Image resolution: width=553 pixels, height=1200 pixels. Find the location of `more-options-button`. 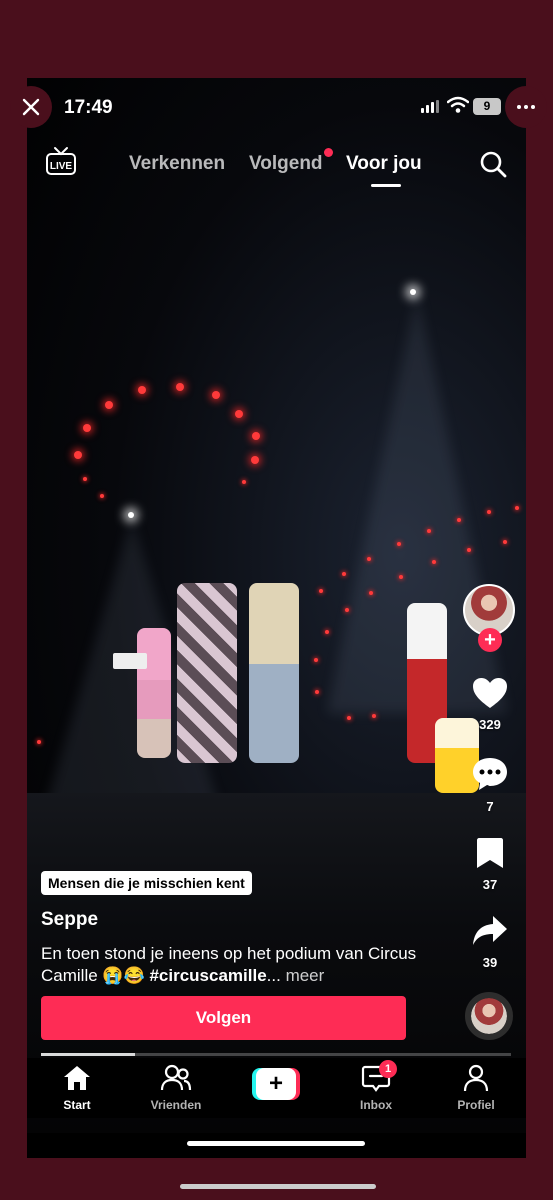

more-options-button is located at coordinates (526, 107).